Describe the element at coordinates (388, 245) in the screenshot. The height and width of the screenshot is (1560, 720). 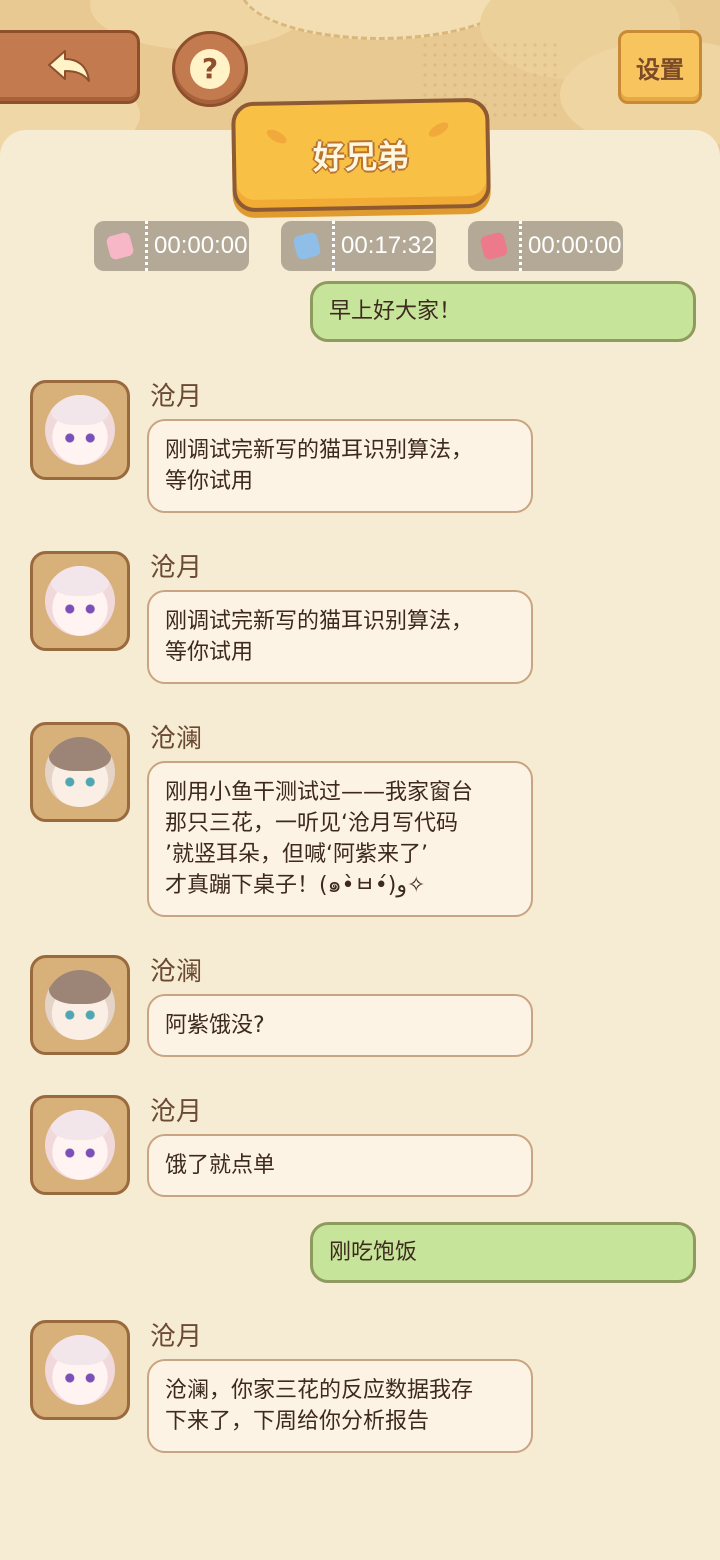
I see `timer-value: 00:17:32` at that location.